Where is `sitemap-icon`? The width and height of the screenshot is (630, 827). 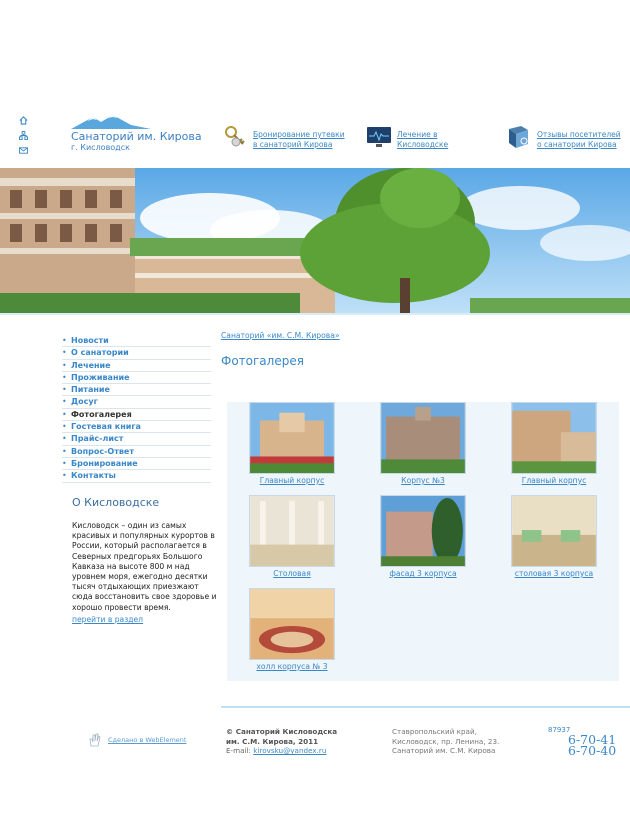 sitemap-icon is located at coordinates (23, 135).